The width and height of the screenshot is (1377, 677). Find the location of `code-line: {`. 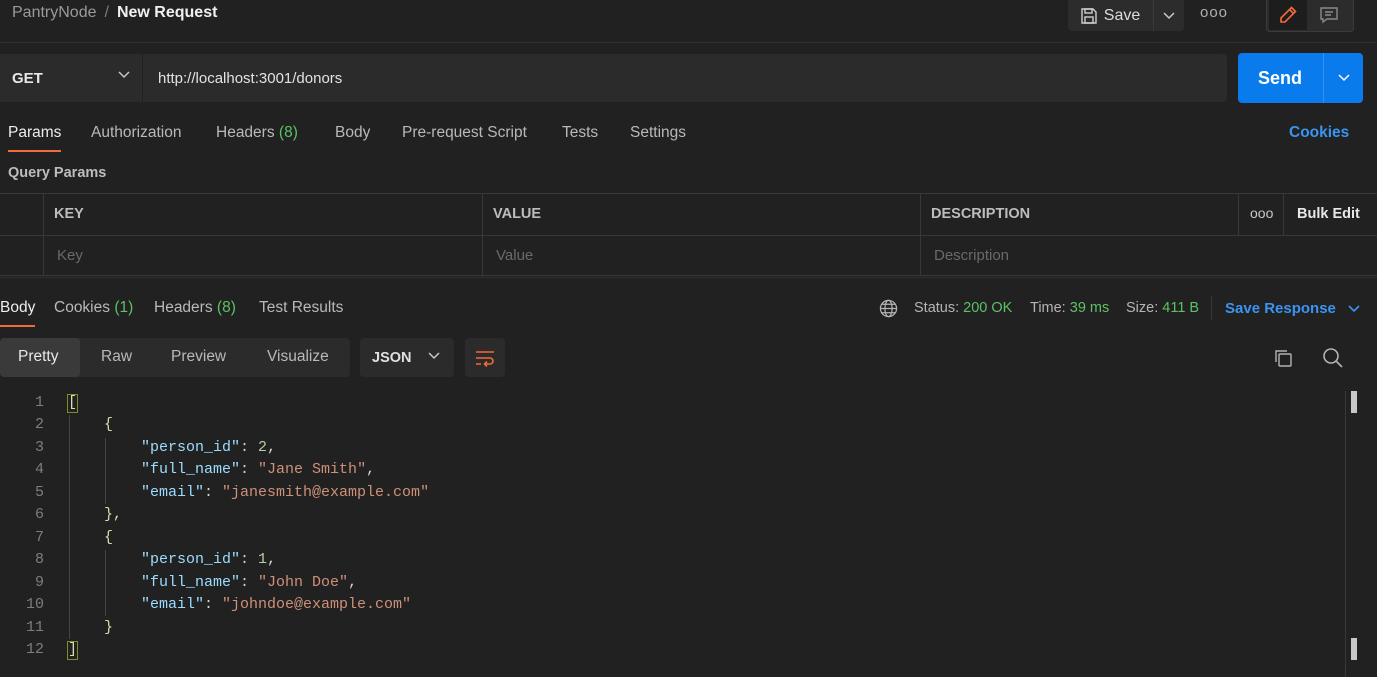

code-line: { is located at coordinates (109, 424).